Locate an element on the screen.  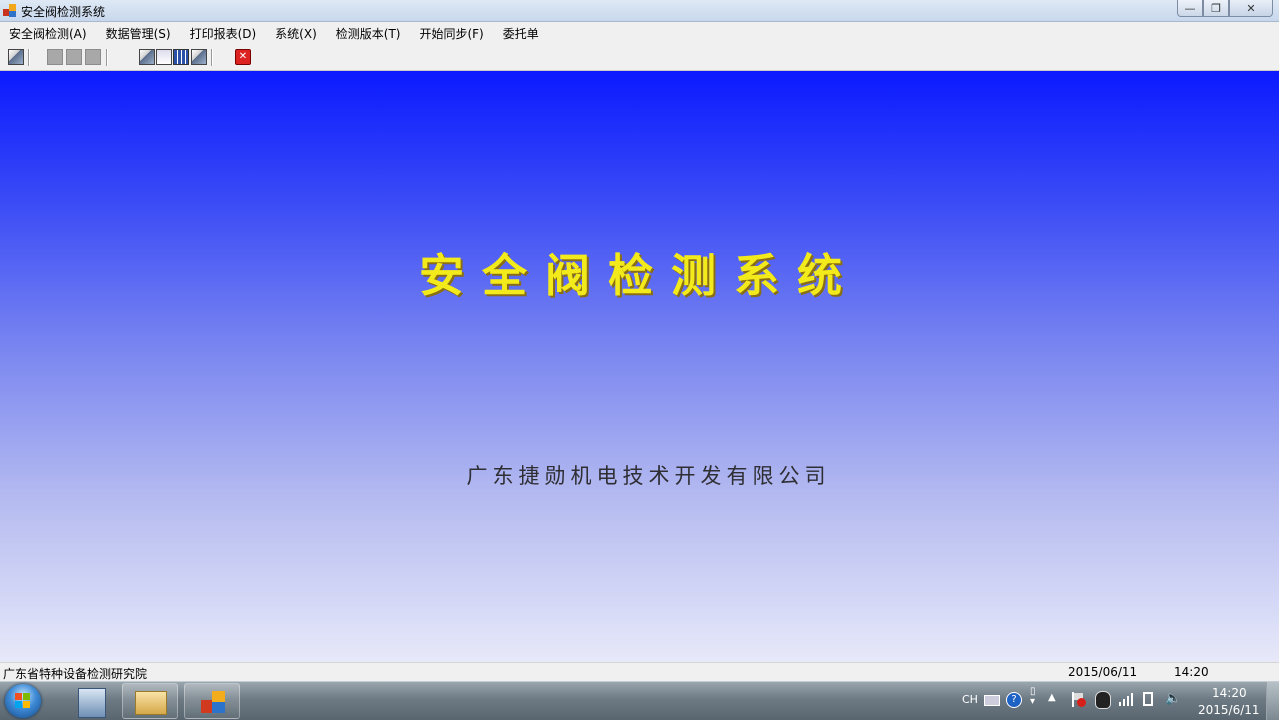
network-icon is located at coordinates (1127, 699).